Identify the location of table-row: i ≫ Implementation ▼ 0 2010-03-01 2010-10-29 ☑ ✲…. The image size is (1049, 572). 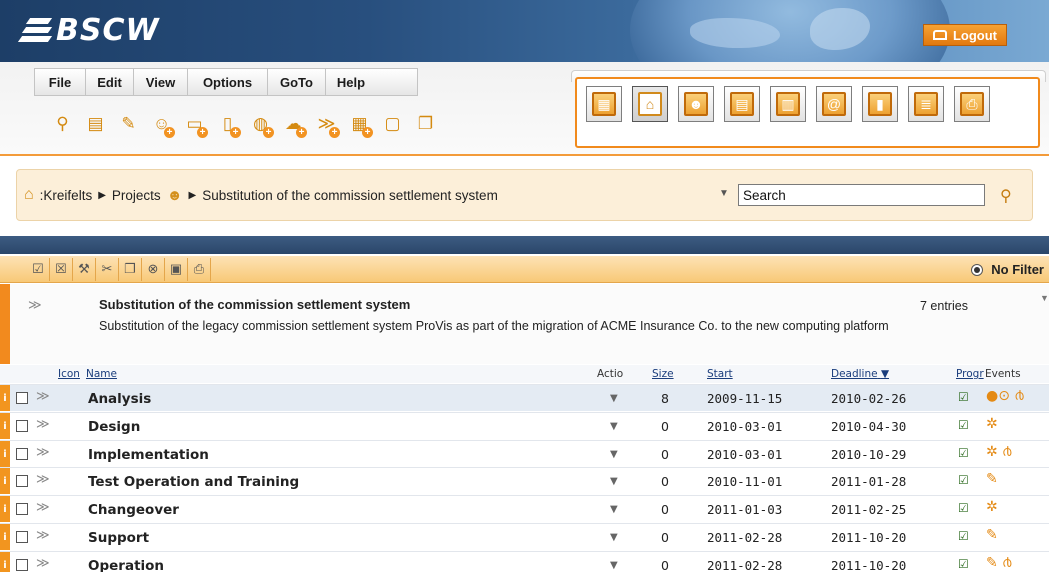
(524, 453).